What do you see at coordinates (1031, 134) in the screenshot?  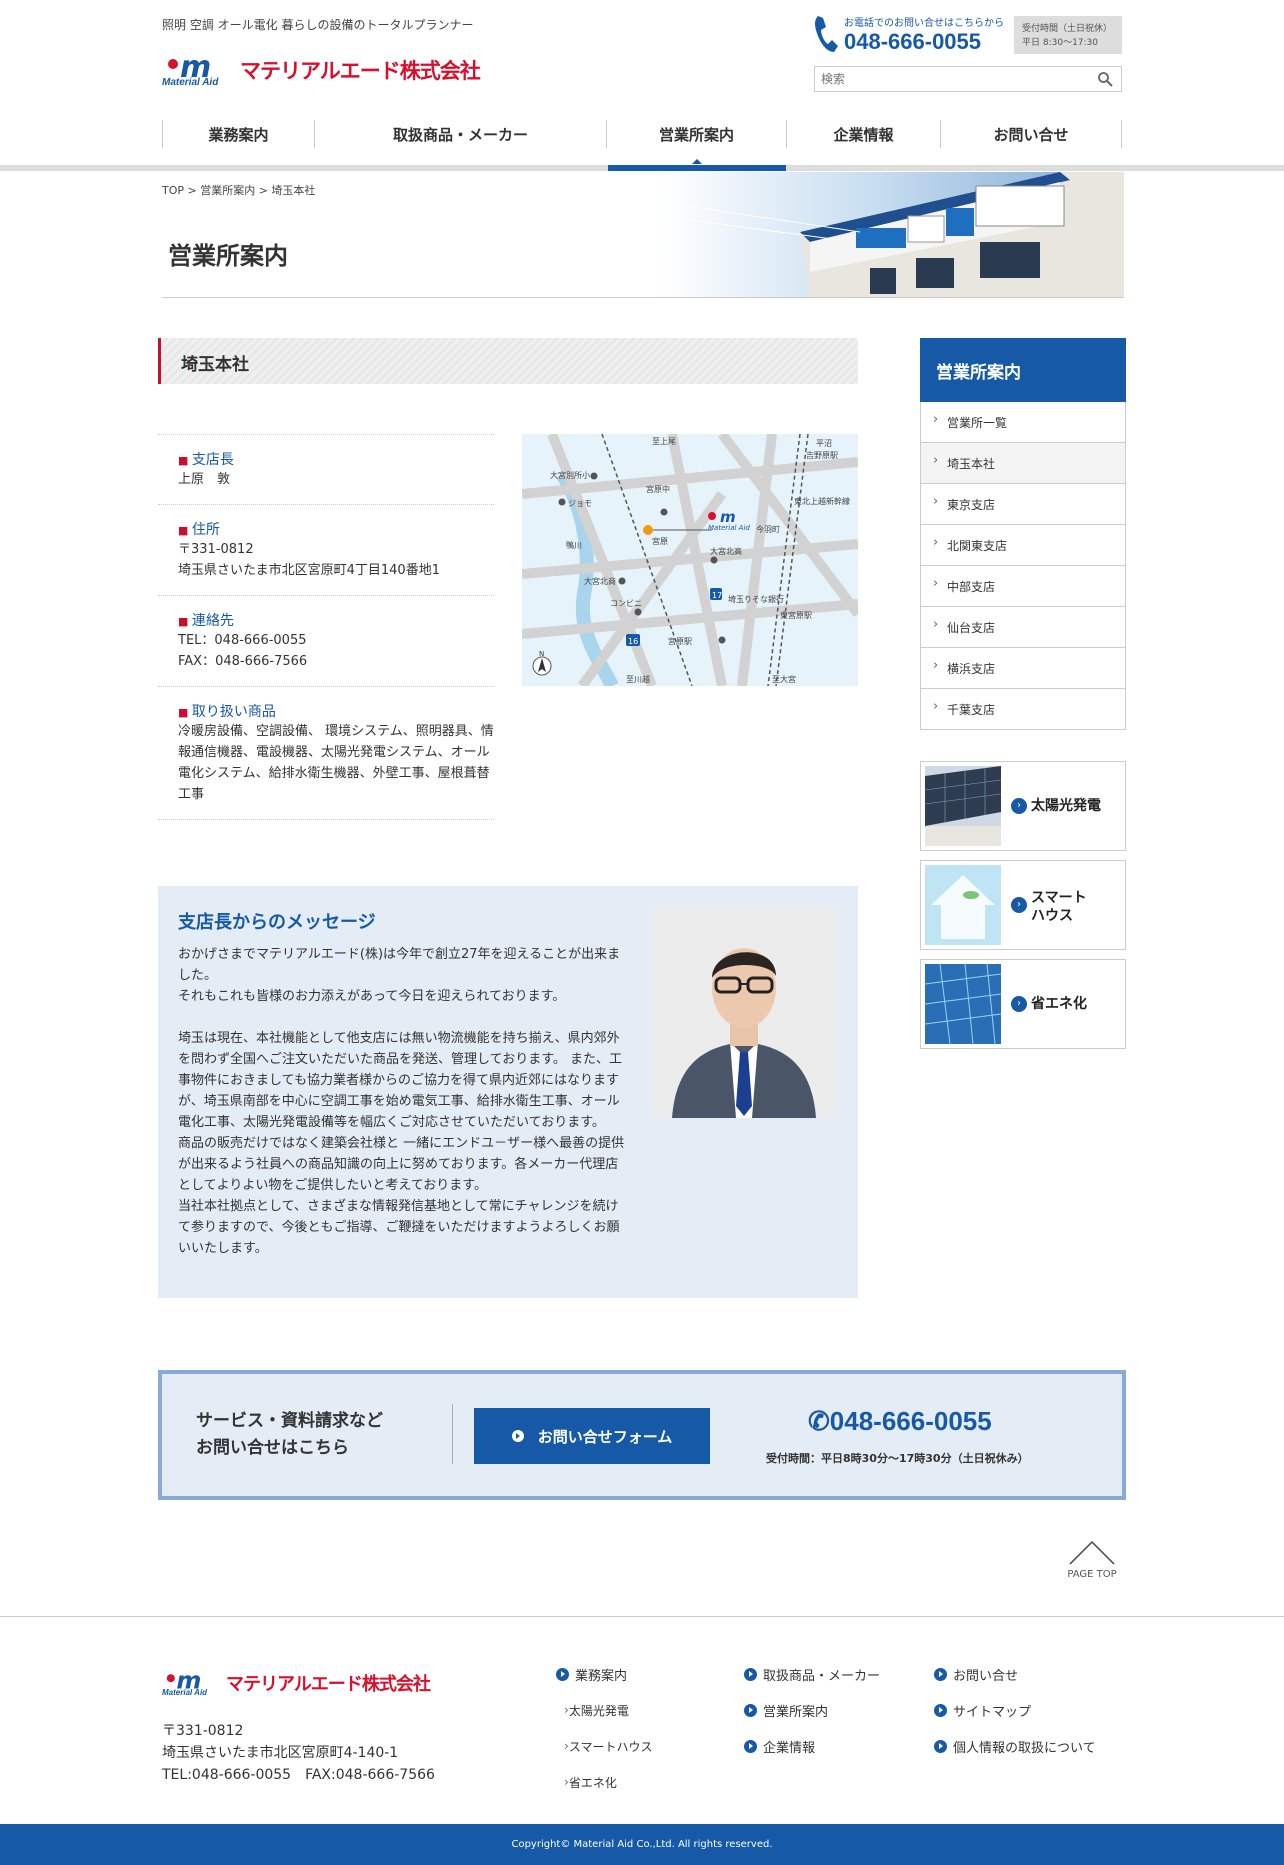 I see `nav-contact: お問い合せ` at bounding box center [1031, 134].